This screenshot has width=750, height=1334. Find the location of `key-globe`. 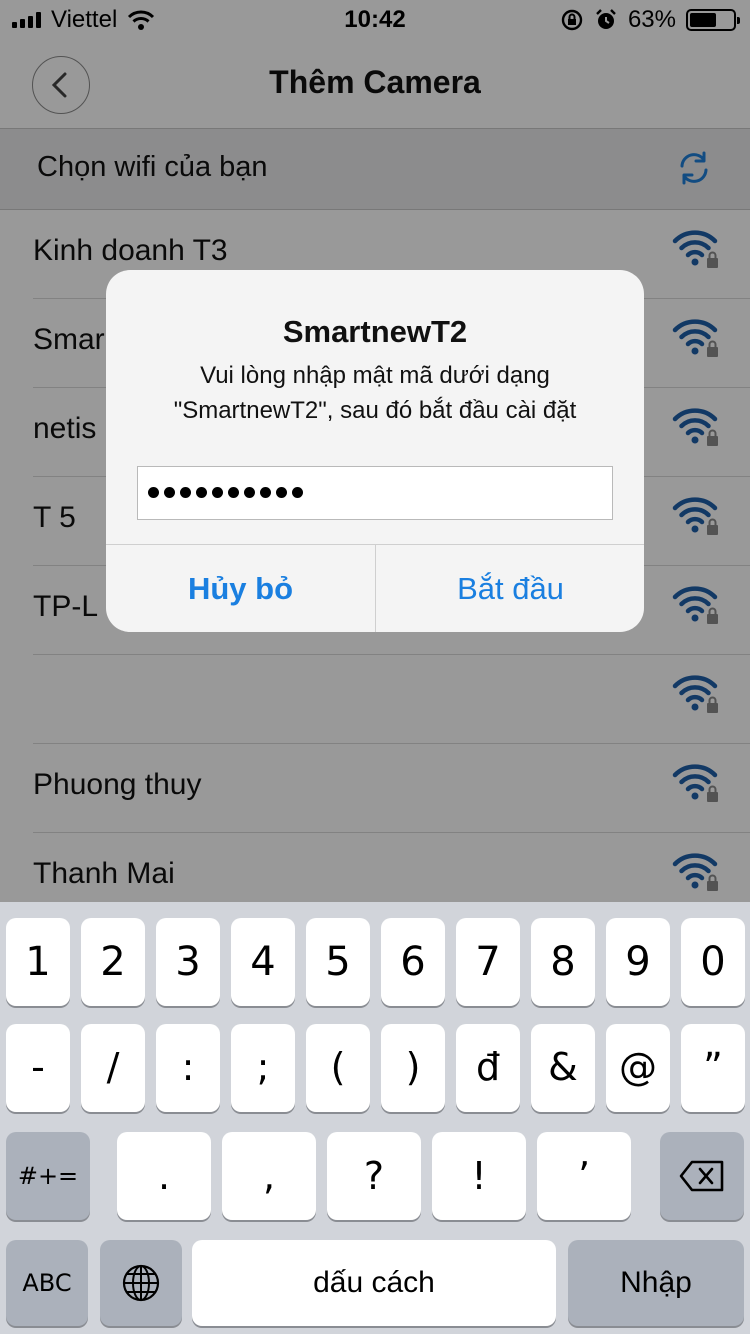

key-globe is located at coordinates (141, 1283).